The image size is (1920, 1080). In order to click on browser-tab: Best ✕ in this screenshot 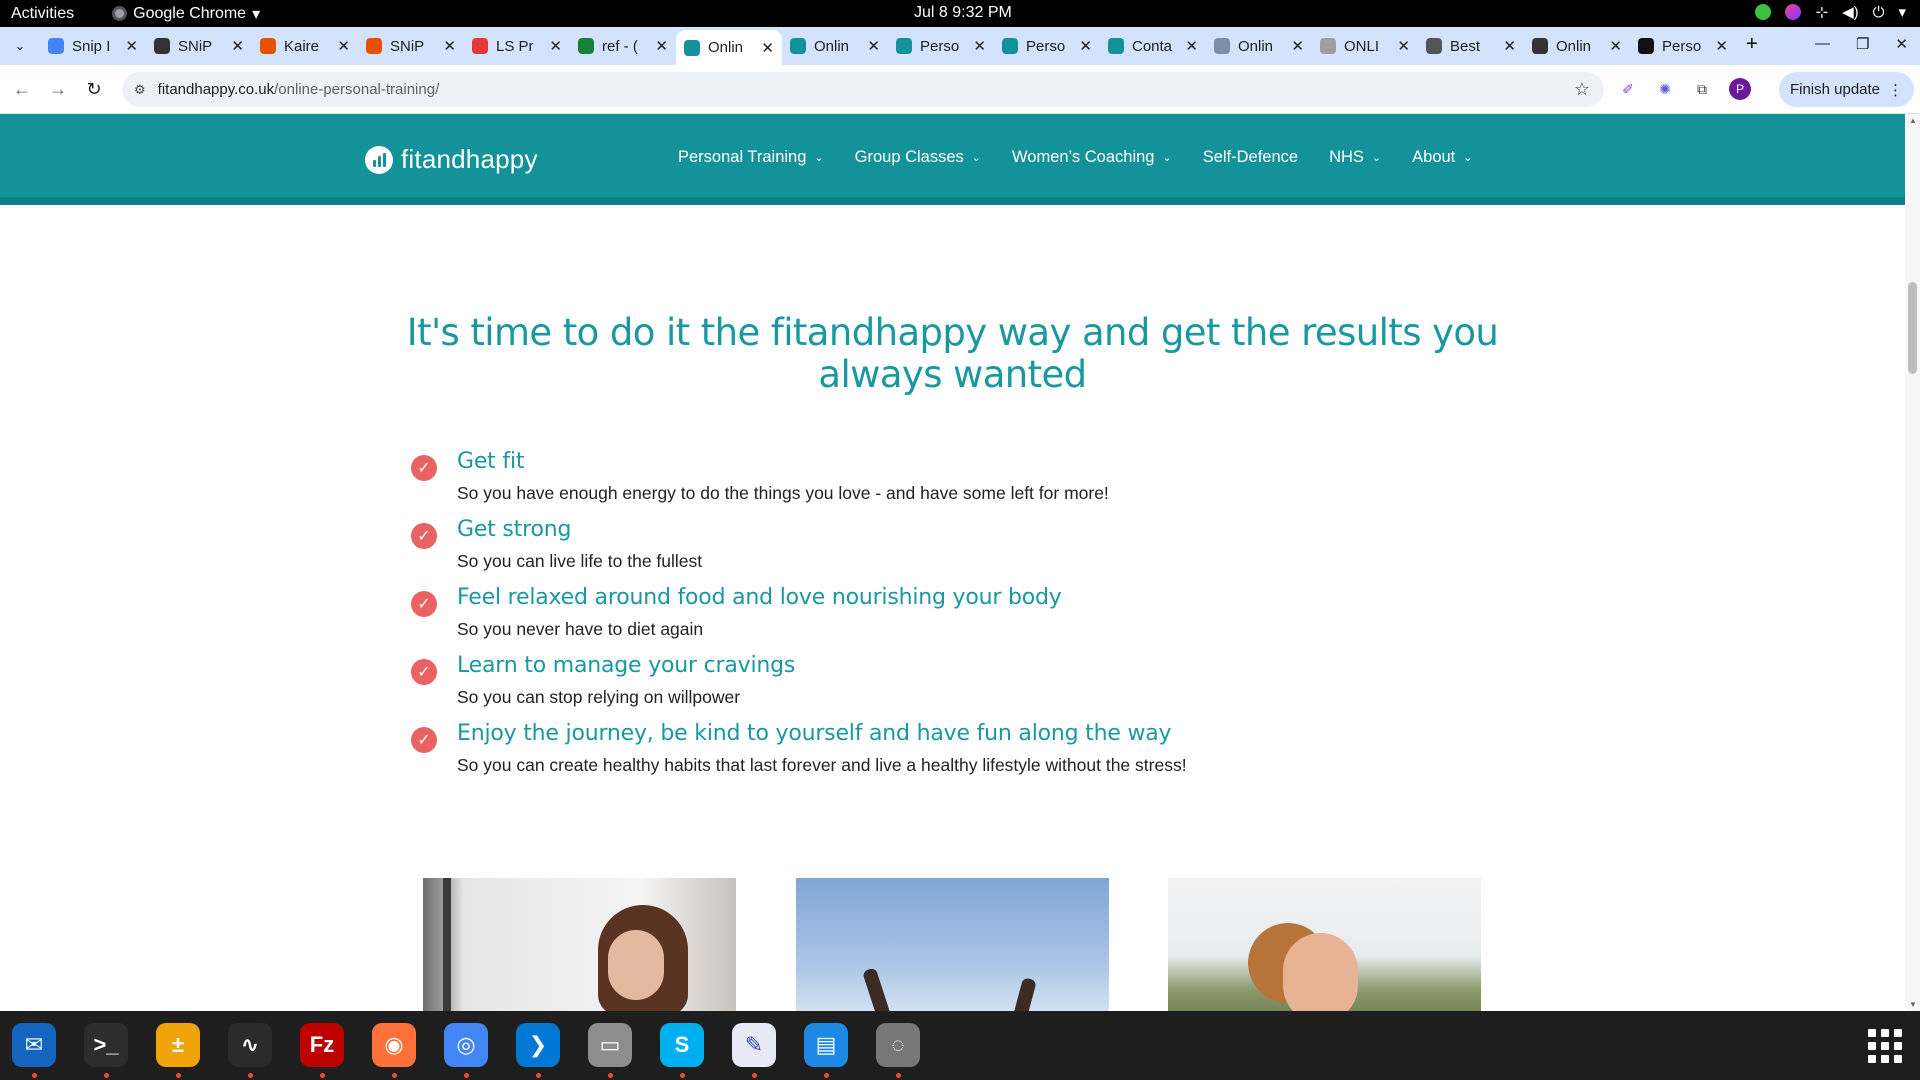, I will do `click(1471, 46)`.